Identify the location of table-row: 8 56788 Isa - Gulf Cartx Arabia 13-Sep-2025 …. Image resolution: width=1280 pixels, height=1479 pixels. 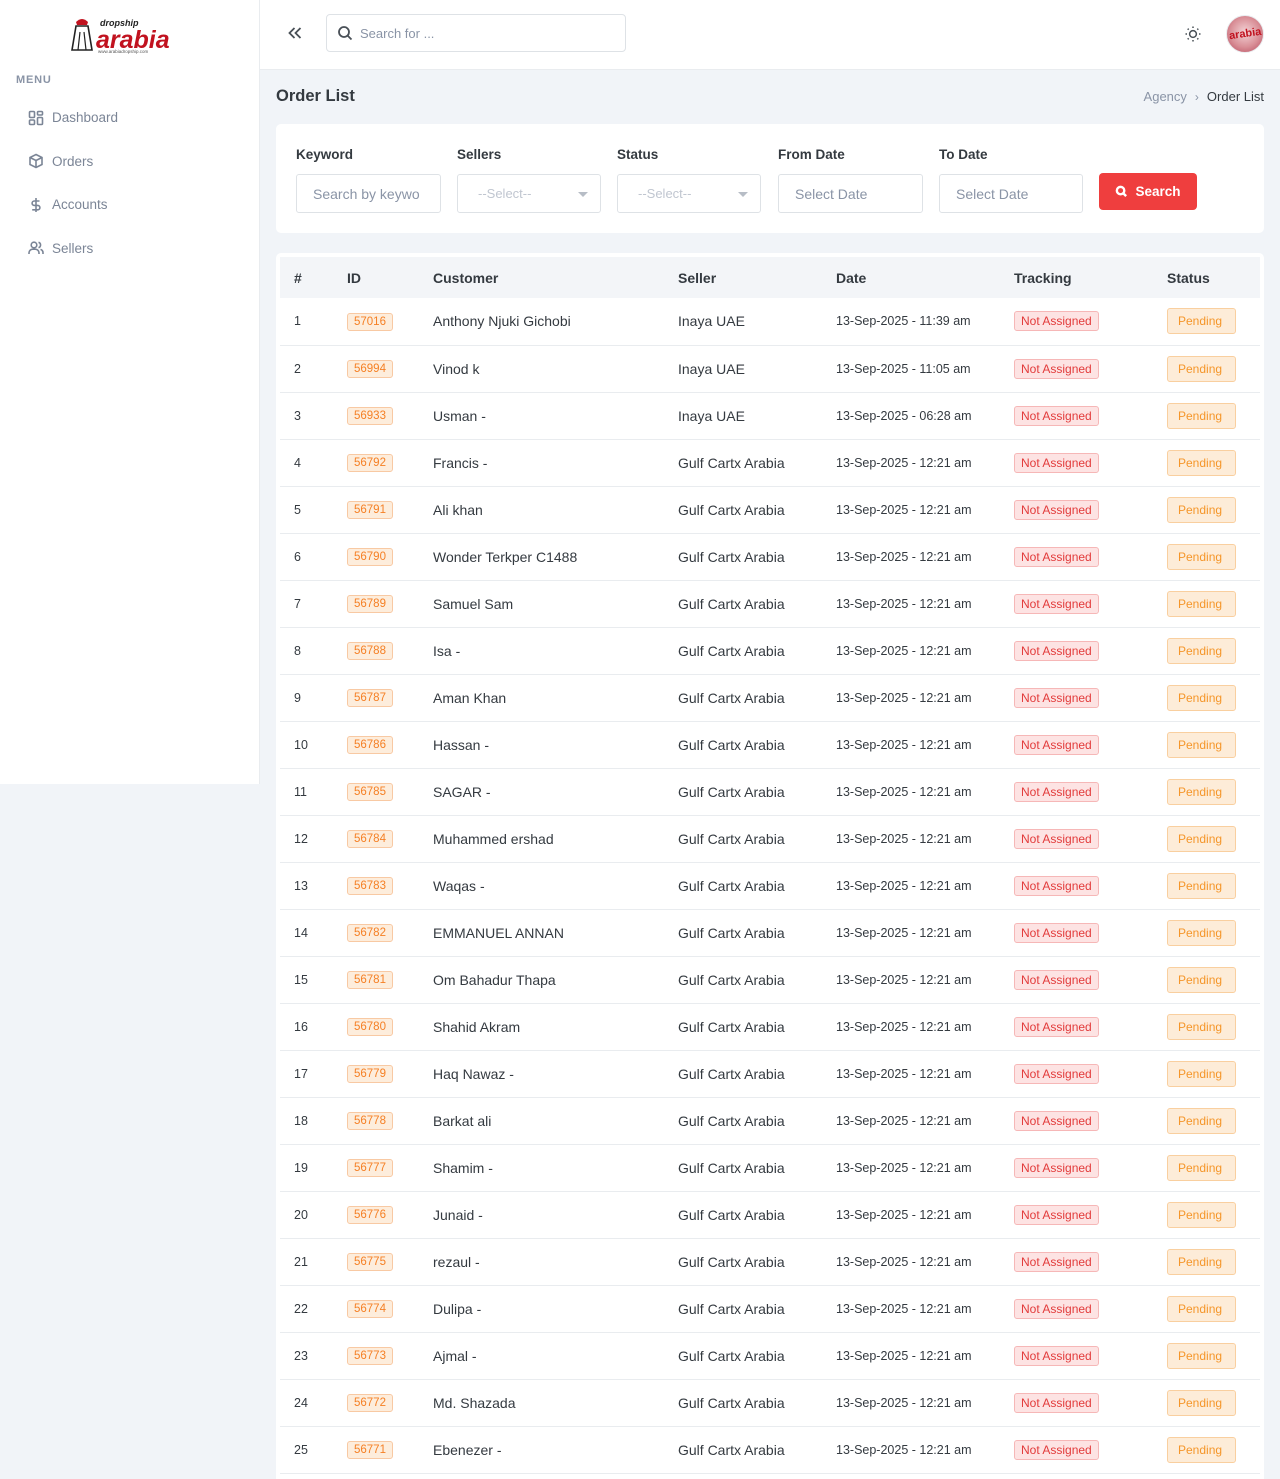
(770, 650).